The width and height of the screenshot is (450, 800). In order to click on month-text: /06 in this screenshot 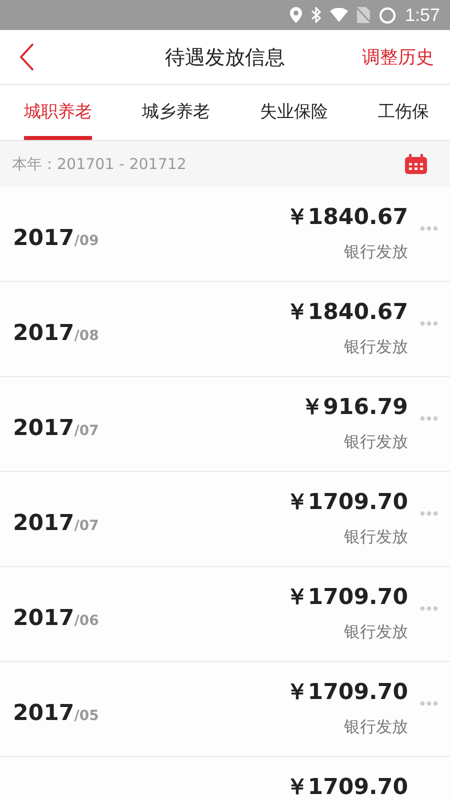, I will do `click(86, 621)`.